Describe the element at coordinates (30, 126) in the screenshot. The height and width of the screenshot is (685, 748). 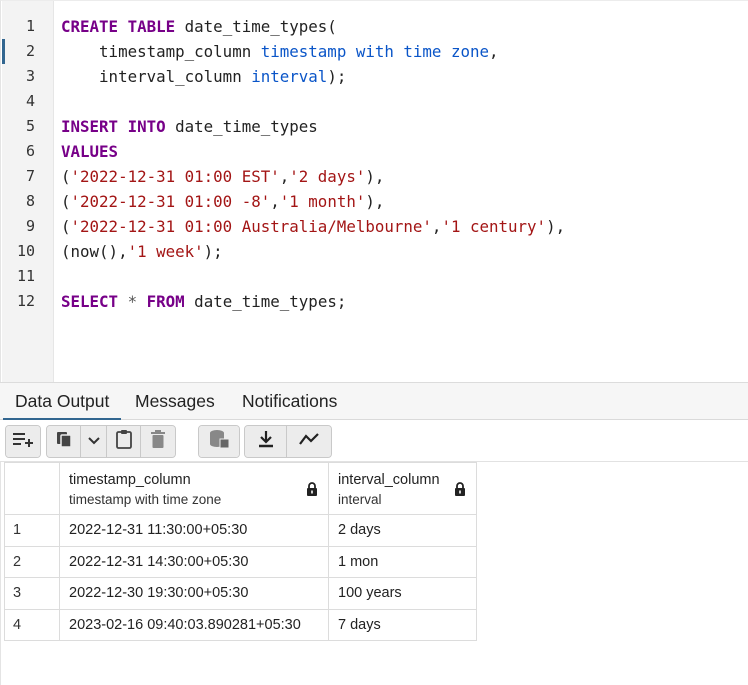
I see `line-number: 5` at that location.